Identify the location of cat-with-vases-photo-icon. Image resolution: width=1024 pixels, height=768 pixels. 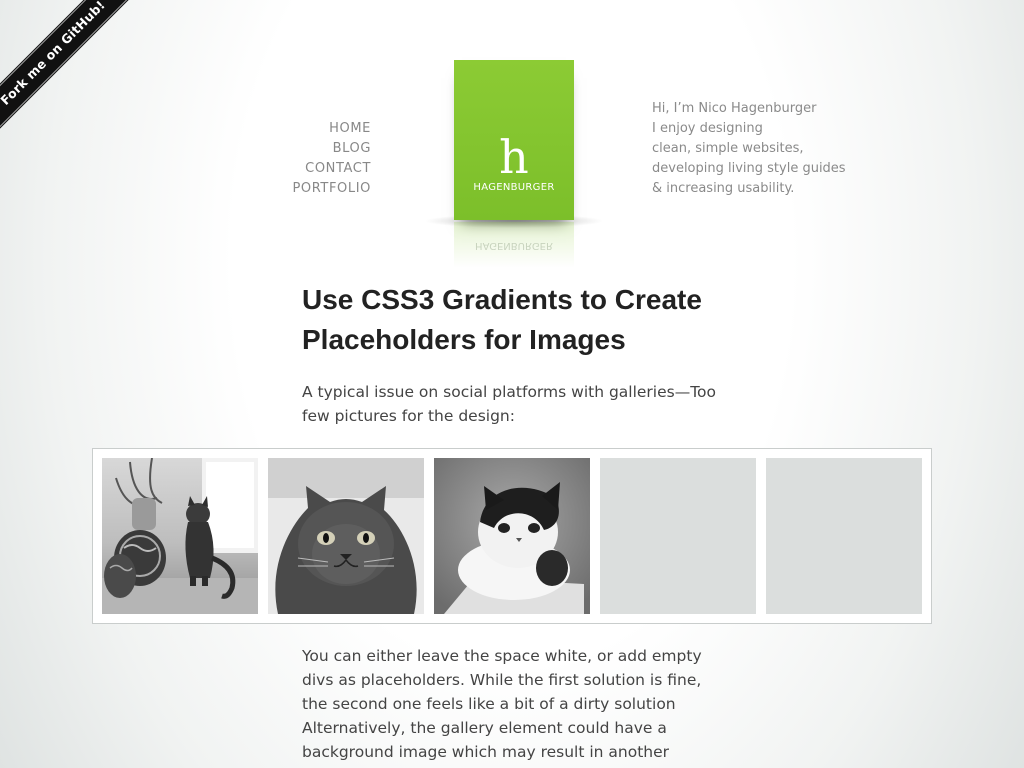
(180, 536).